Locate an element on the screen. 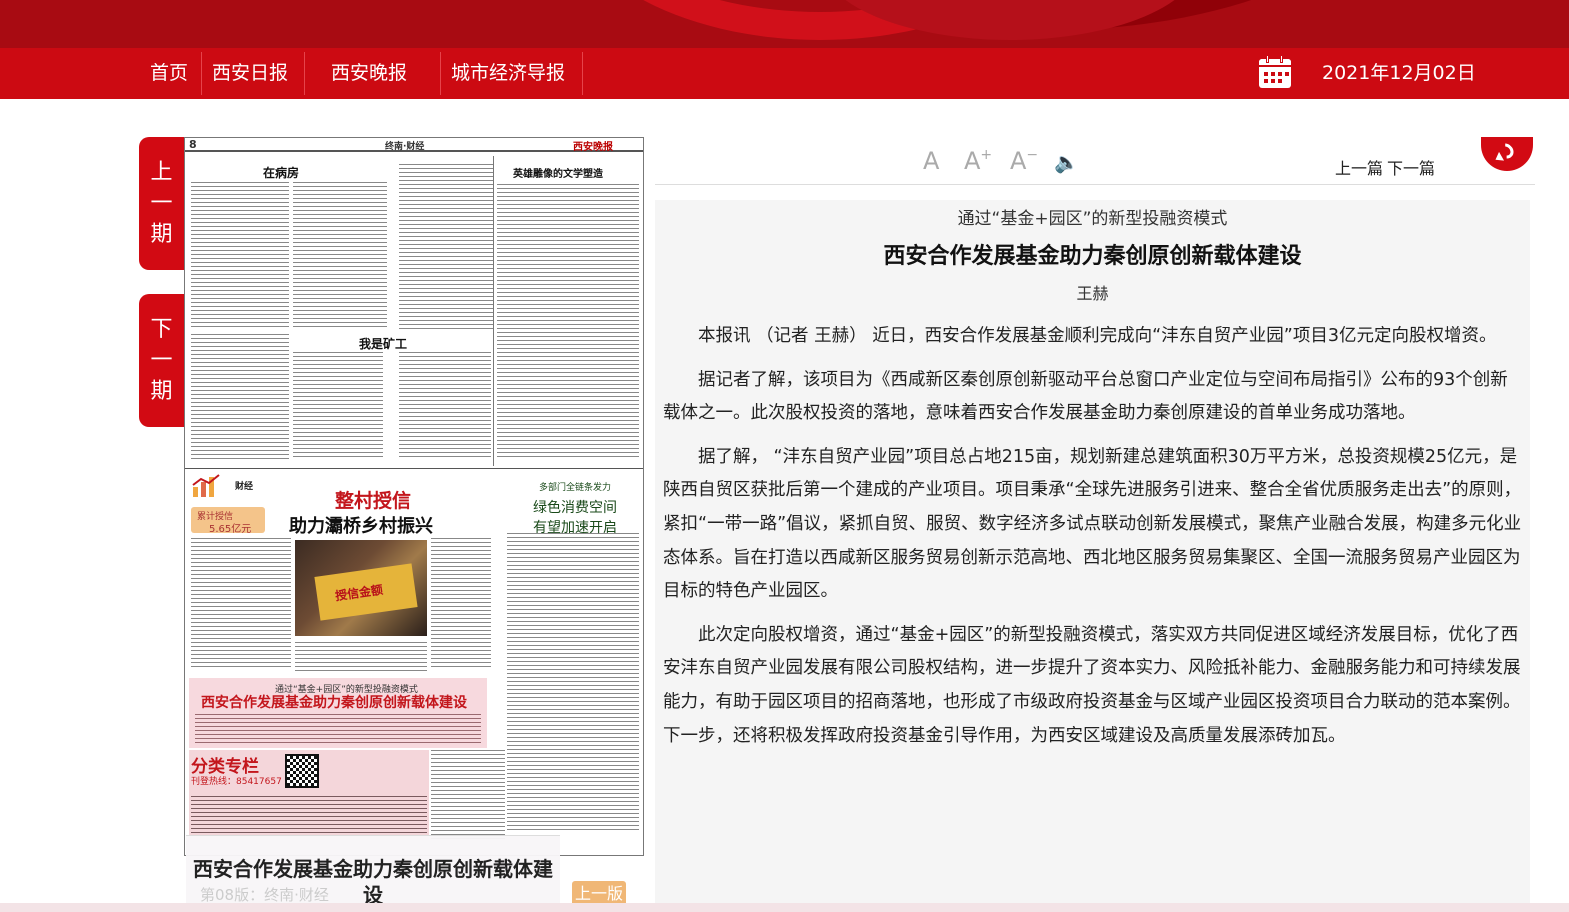 Image resolution: width=1569 pixels, height=912 pixels. credit-total-box: 累计授信 5.65亿元 is located at coordinates (228, 521).